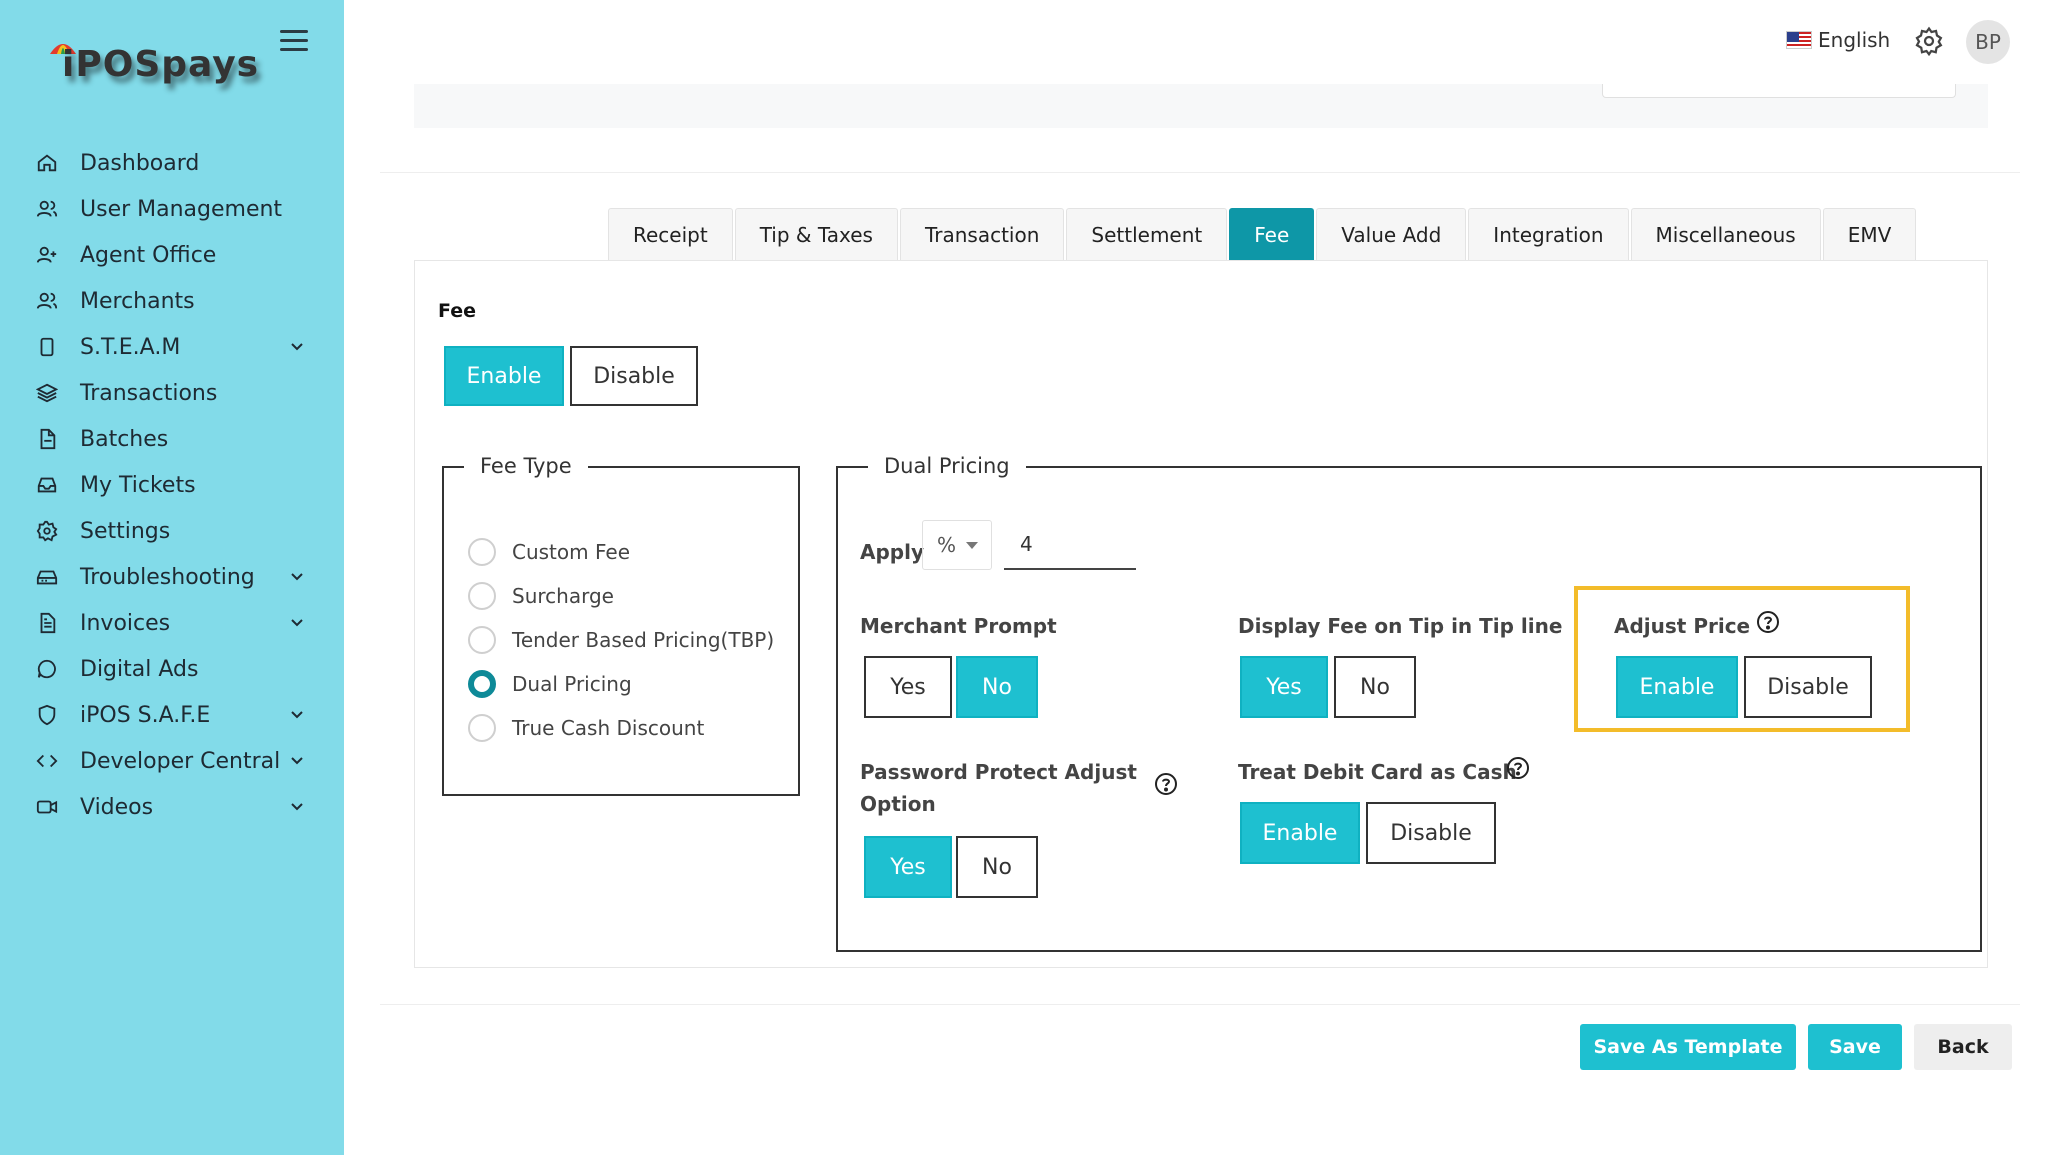  Describe the element at coordinates (1929, 41) in the screenshot. I see `settings-gear-icon` at that location.